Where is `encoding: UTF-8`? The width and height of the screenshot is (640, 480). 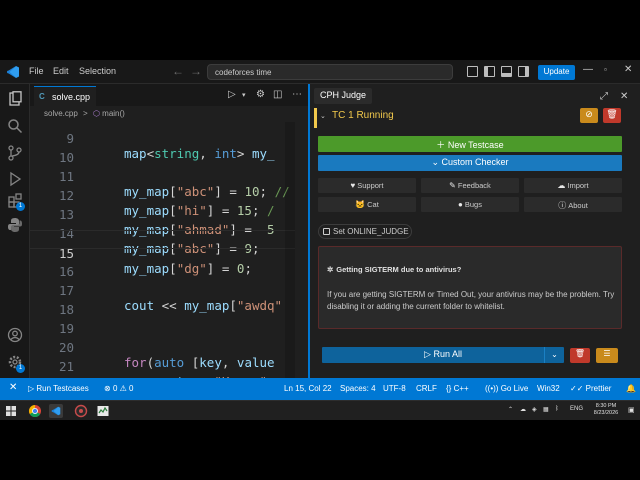
encoding: UTF-8 is located at coordinates (394, 388).